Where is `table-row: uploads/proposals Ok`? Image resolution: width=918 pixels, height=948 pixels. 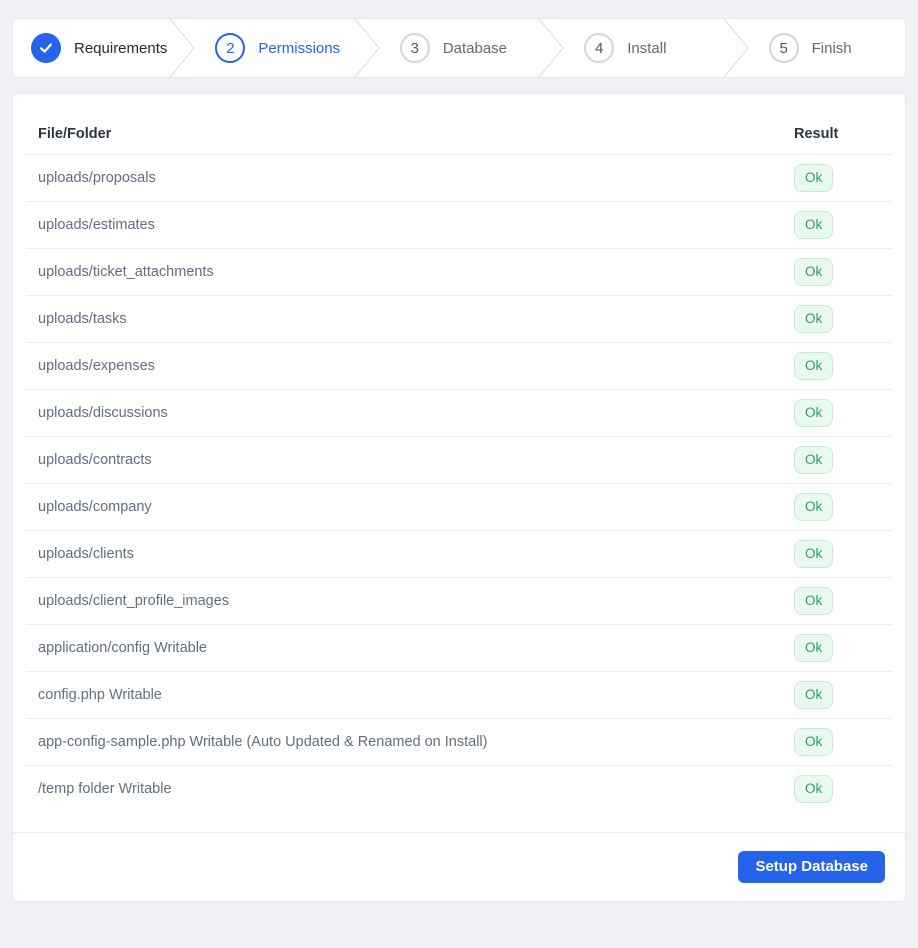 table-row: uploads/proposals Ok is located at coordinates (459, 178).